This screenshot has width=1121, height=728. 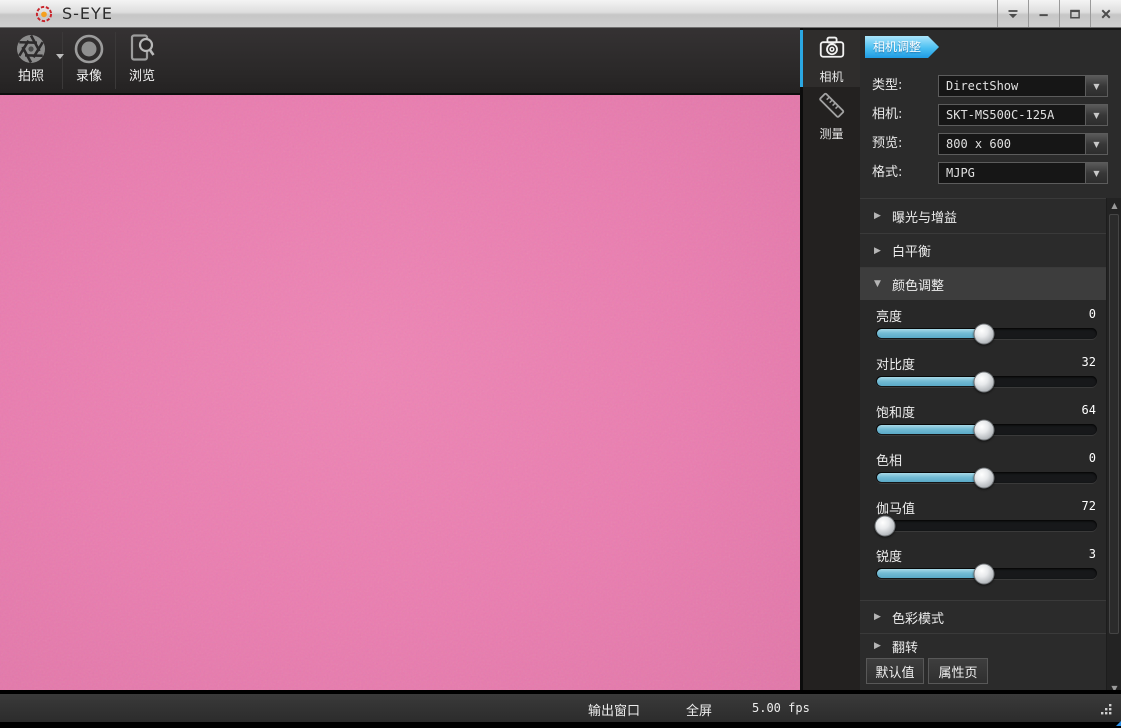 I want to click on section-label: 色彩模式, so click(x=918, y=619).